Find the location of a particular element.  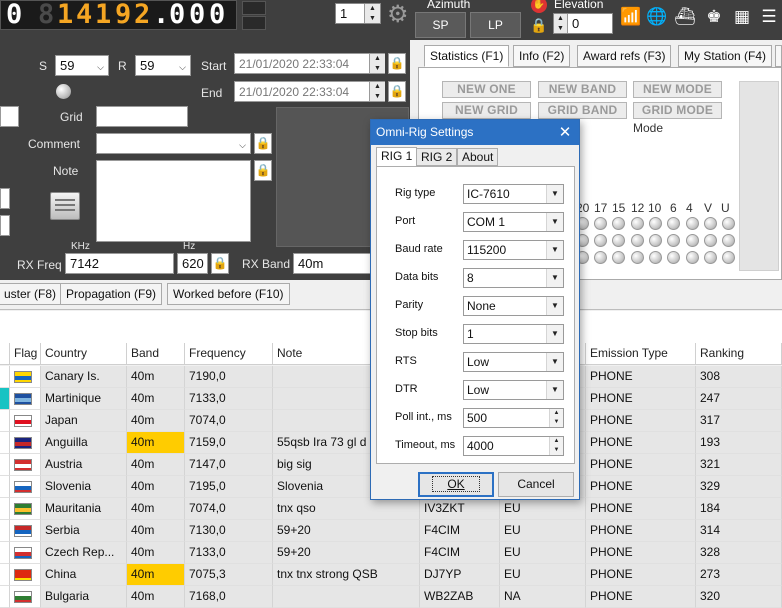

new-grid-button: NEW GRID is located at coordinates (486, 110).